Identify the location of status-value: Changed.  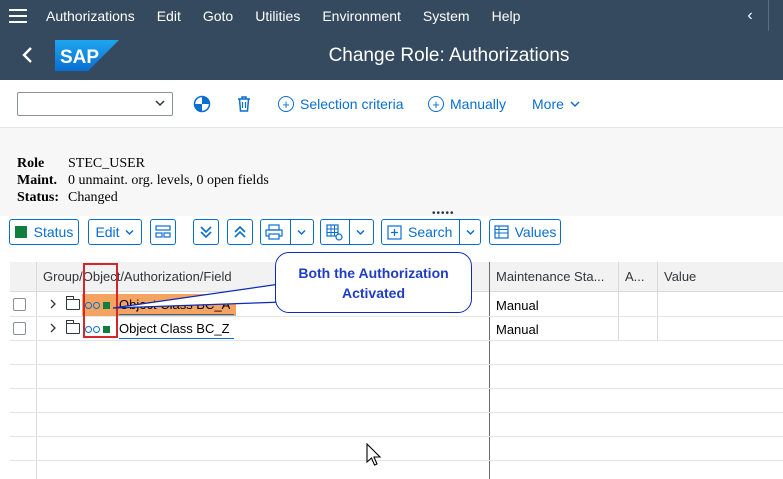
(93, 197).